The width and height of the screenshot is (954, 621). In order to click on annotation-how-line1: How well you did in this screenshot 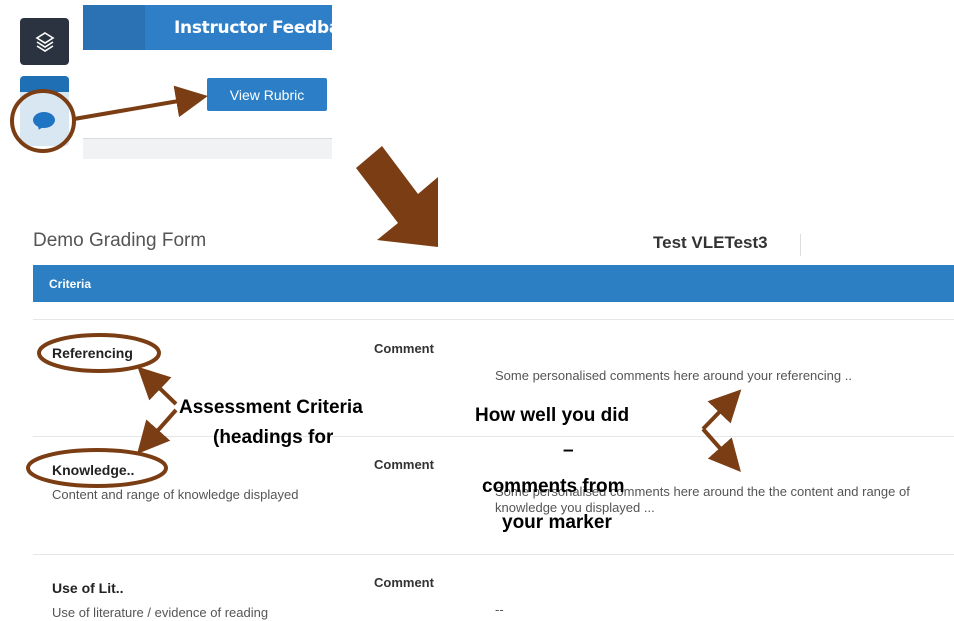, I will do `click(552, 415)`.